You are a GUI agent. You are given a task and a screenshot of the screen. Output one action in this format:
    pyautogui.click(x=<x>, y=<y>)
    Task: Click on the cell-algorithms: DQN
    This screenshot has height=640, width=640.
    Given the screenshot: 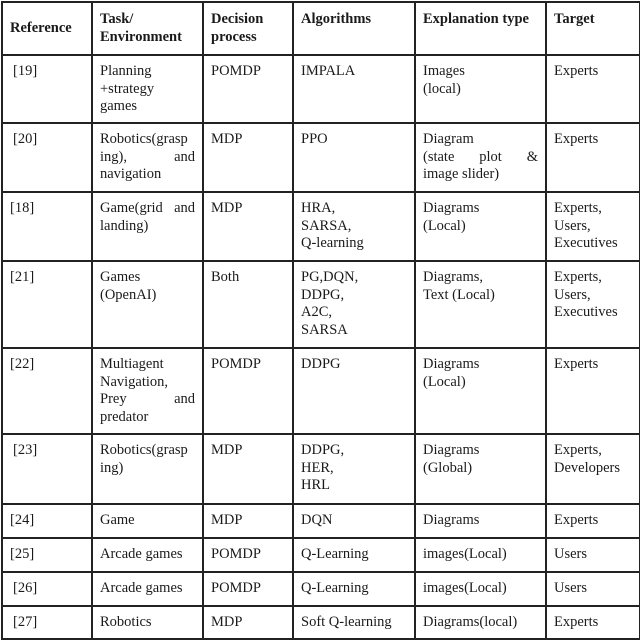 What is the action you would take?
    pyautogui.click(x=354, y=521)
    